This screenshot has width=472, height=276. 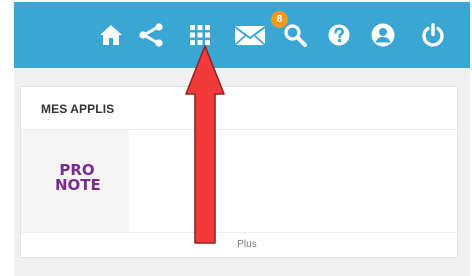 I want to click on apps-menu-button, so click(x=200, y=35).